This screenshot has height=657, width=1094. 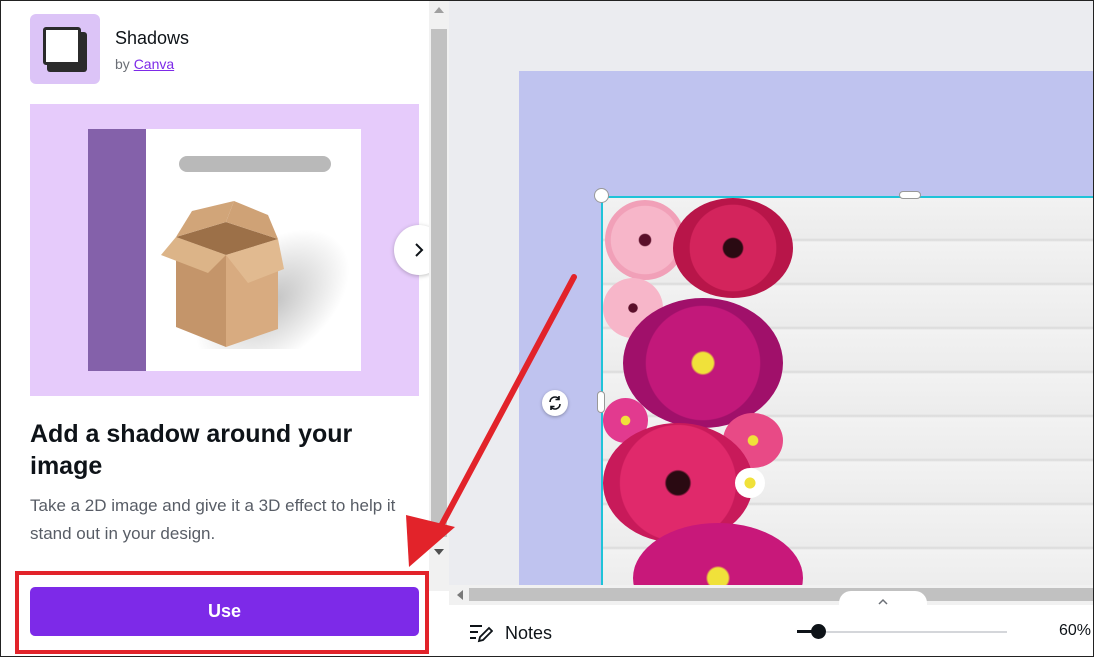 What do you see at coordinates (439, 552) in the screenshot?
I see `scroll-down-arrow` at bounding box center [439, 552].